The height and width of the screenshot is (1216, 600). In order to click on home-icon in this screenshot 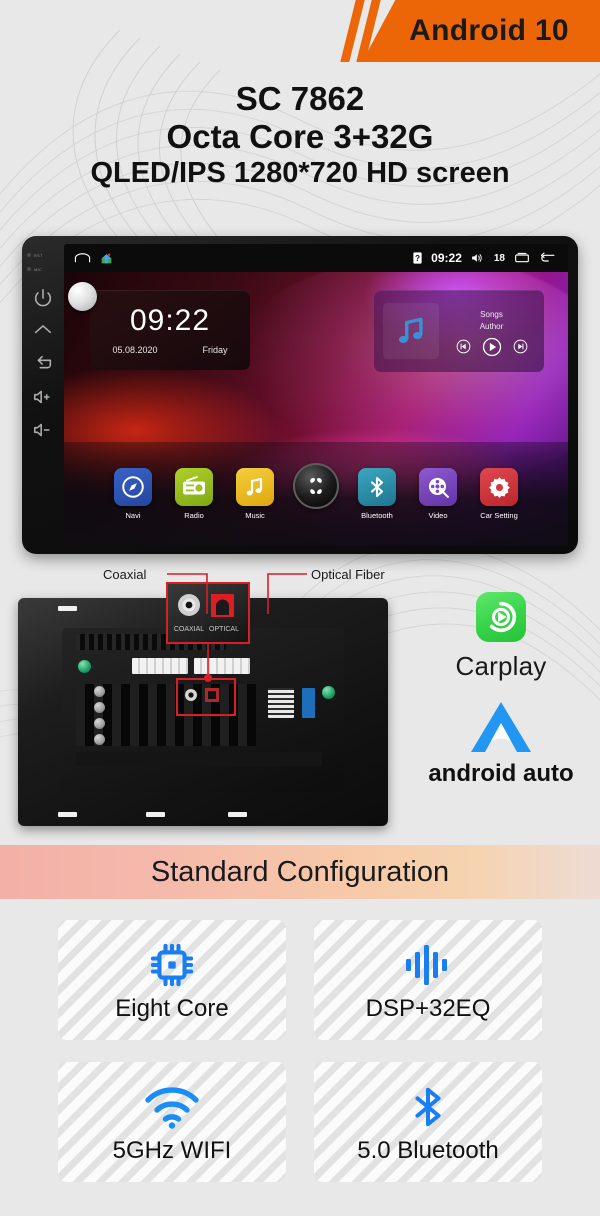, I will do `click(43, 331)`.